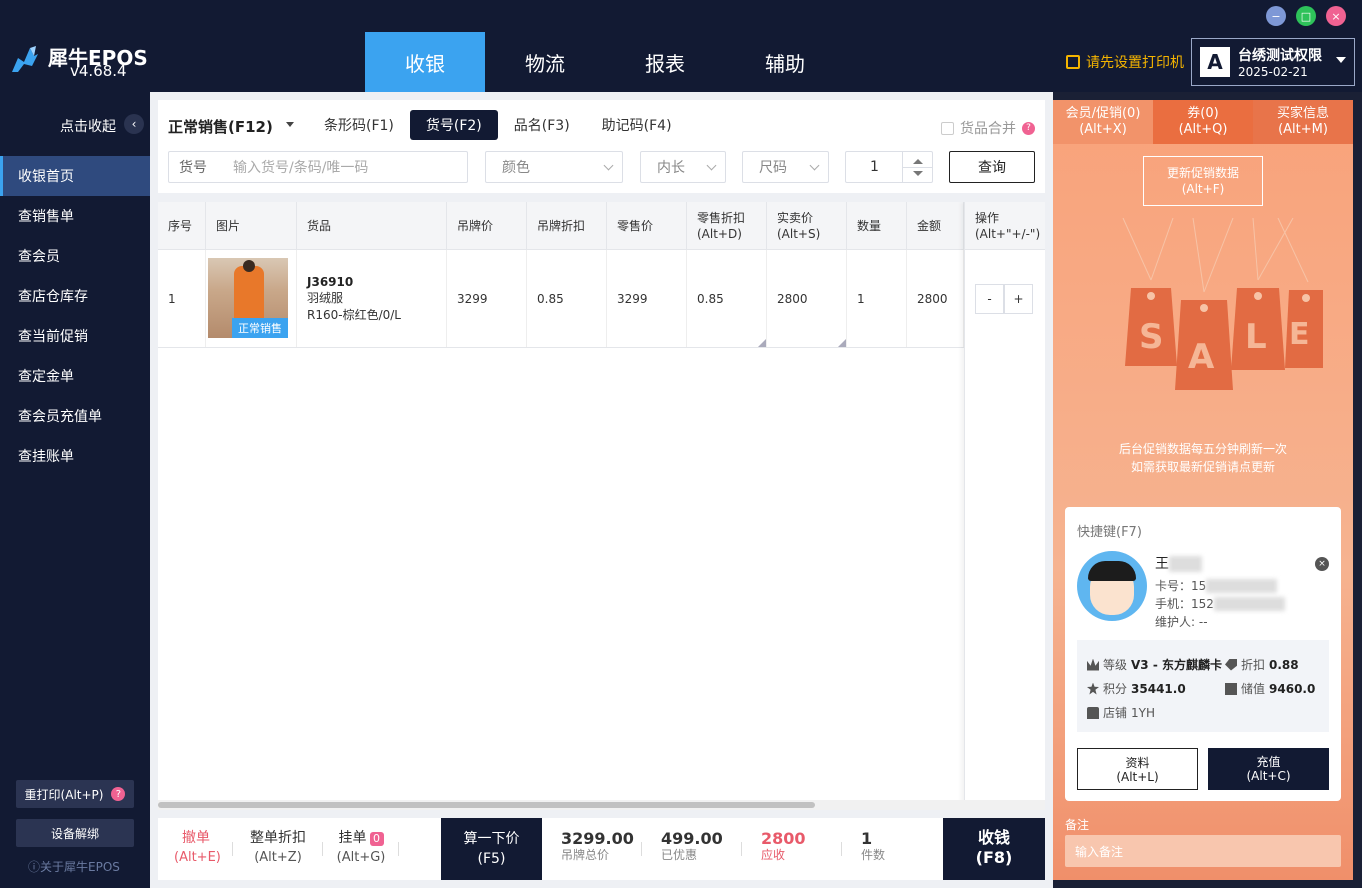 Image resolution: width=1362 pixels, height=888 pixels. What do you see at coordinates (1137, 769) in the screenshot?
I see `member-profile-button: 资料 (Alt+L)` at bounding box center [1137, 769].